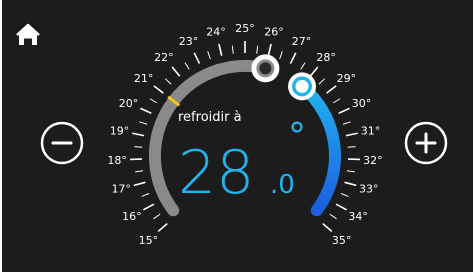 This screenshot has width=475, height=272. Describe the element at coordinates (358, 216) in the screenshot. I see `scale-label: 34°` at that location.